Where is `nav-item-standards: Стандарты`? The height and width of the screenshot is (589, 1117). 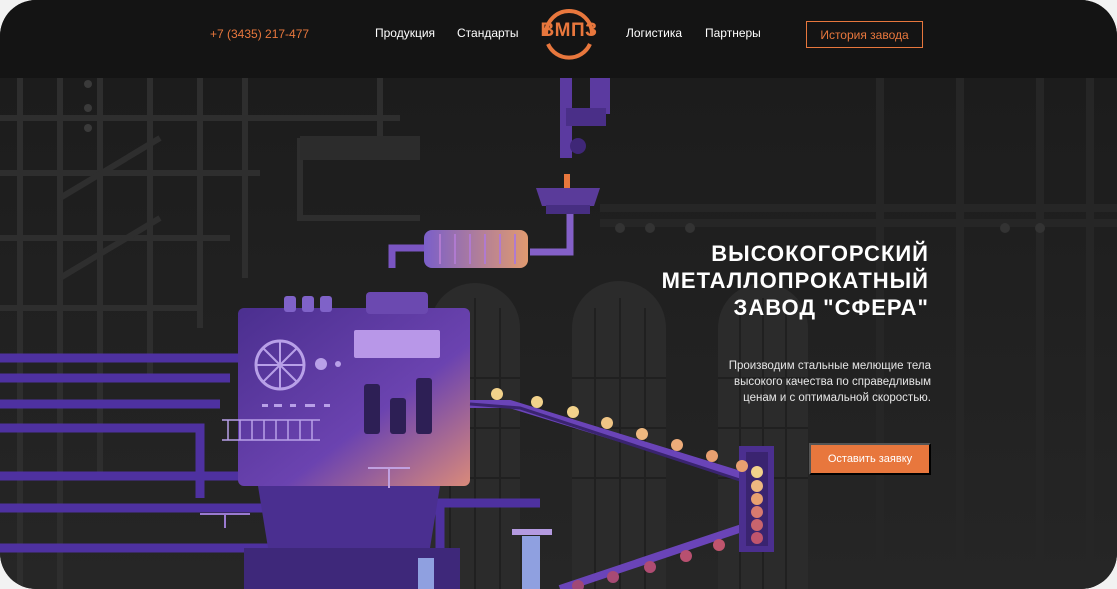
nav-item-standards: Стандарты is located at coordinates (488, 33).